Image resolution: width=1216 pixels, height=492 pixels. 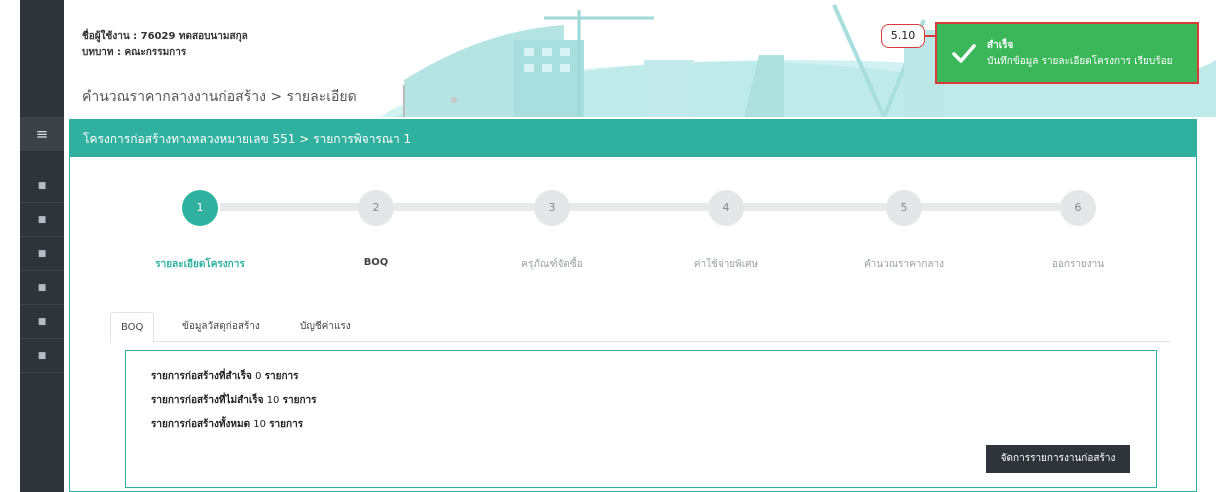 I want to click on toast-message: บันทึกข้อมูล รายละเอียดโครงการ เรียบร้อย, so click(x=1080, y=61).